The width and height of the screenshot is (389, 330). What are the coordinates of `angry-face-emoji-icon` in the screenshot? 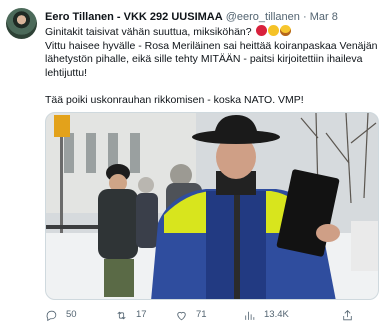 It's located at (261, 30).